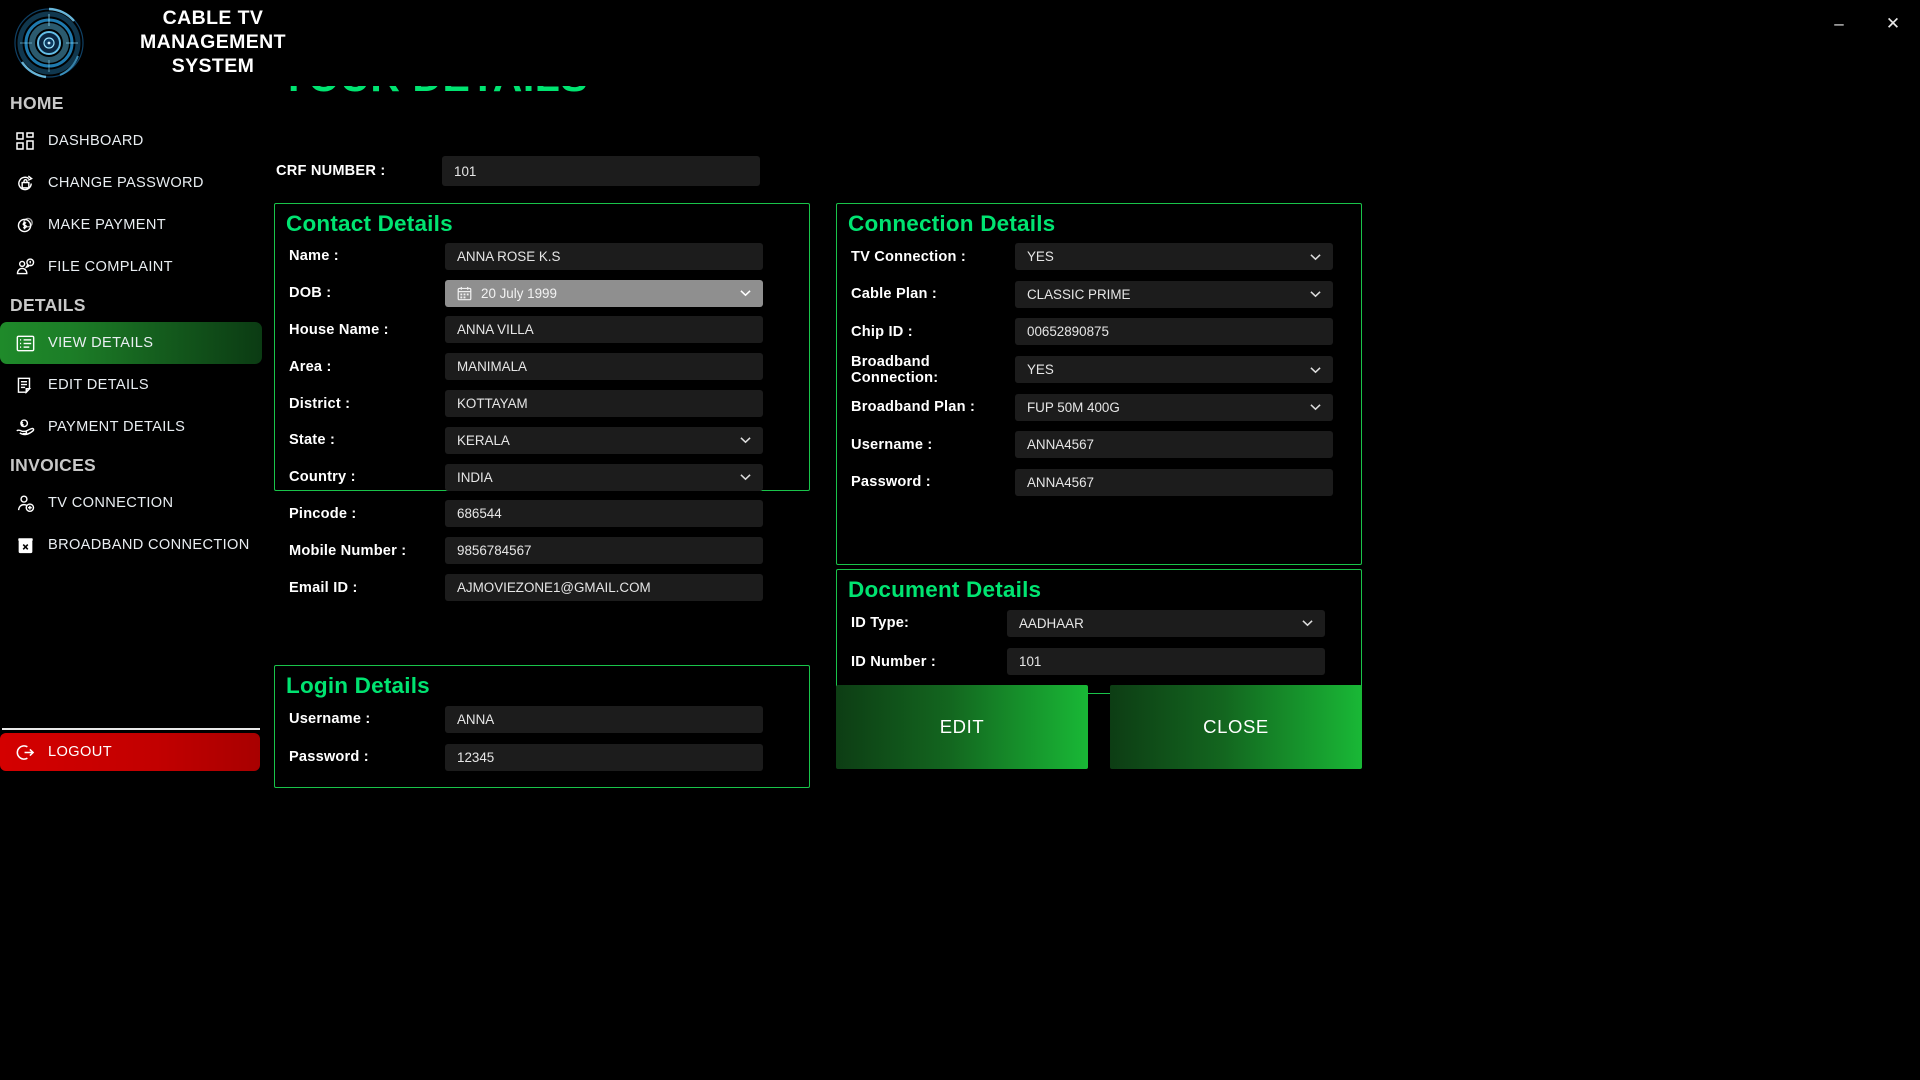 The image size is (1920, 1080). Describe the element at coordinates (149, 545) in the screenshot. I see `sidebar-item-label: BROADBAND CONNECTION` at that location.